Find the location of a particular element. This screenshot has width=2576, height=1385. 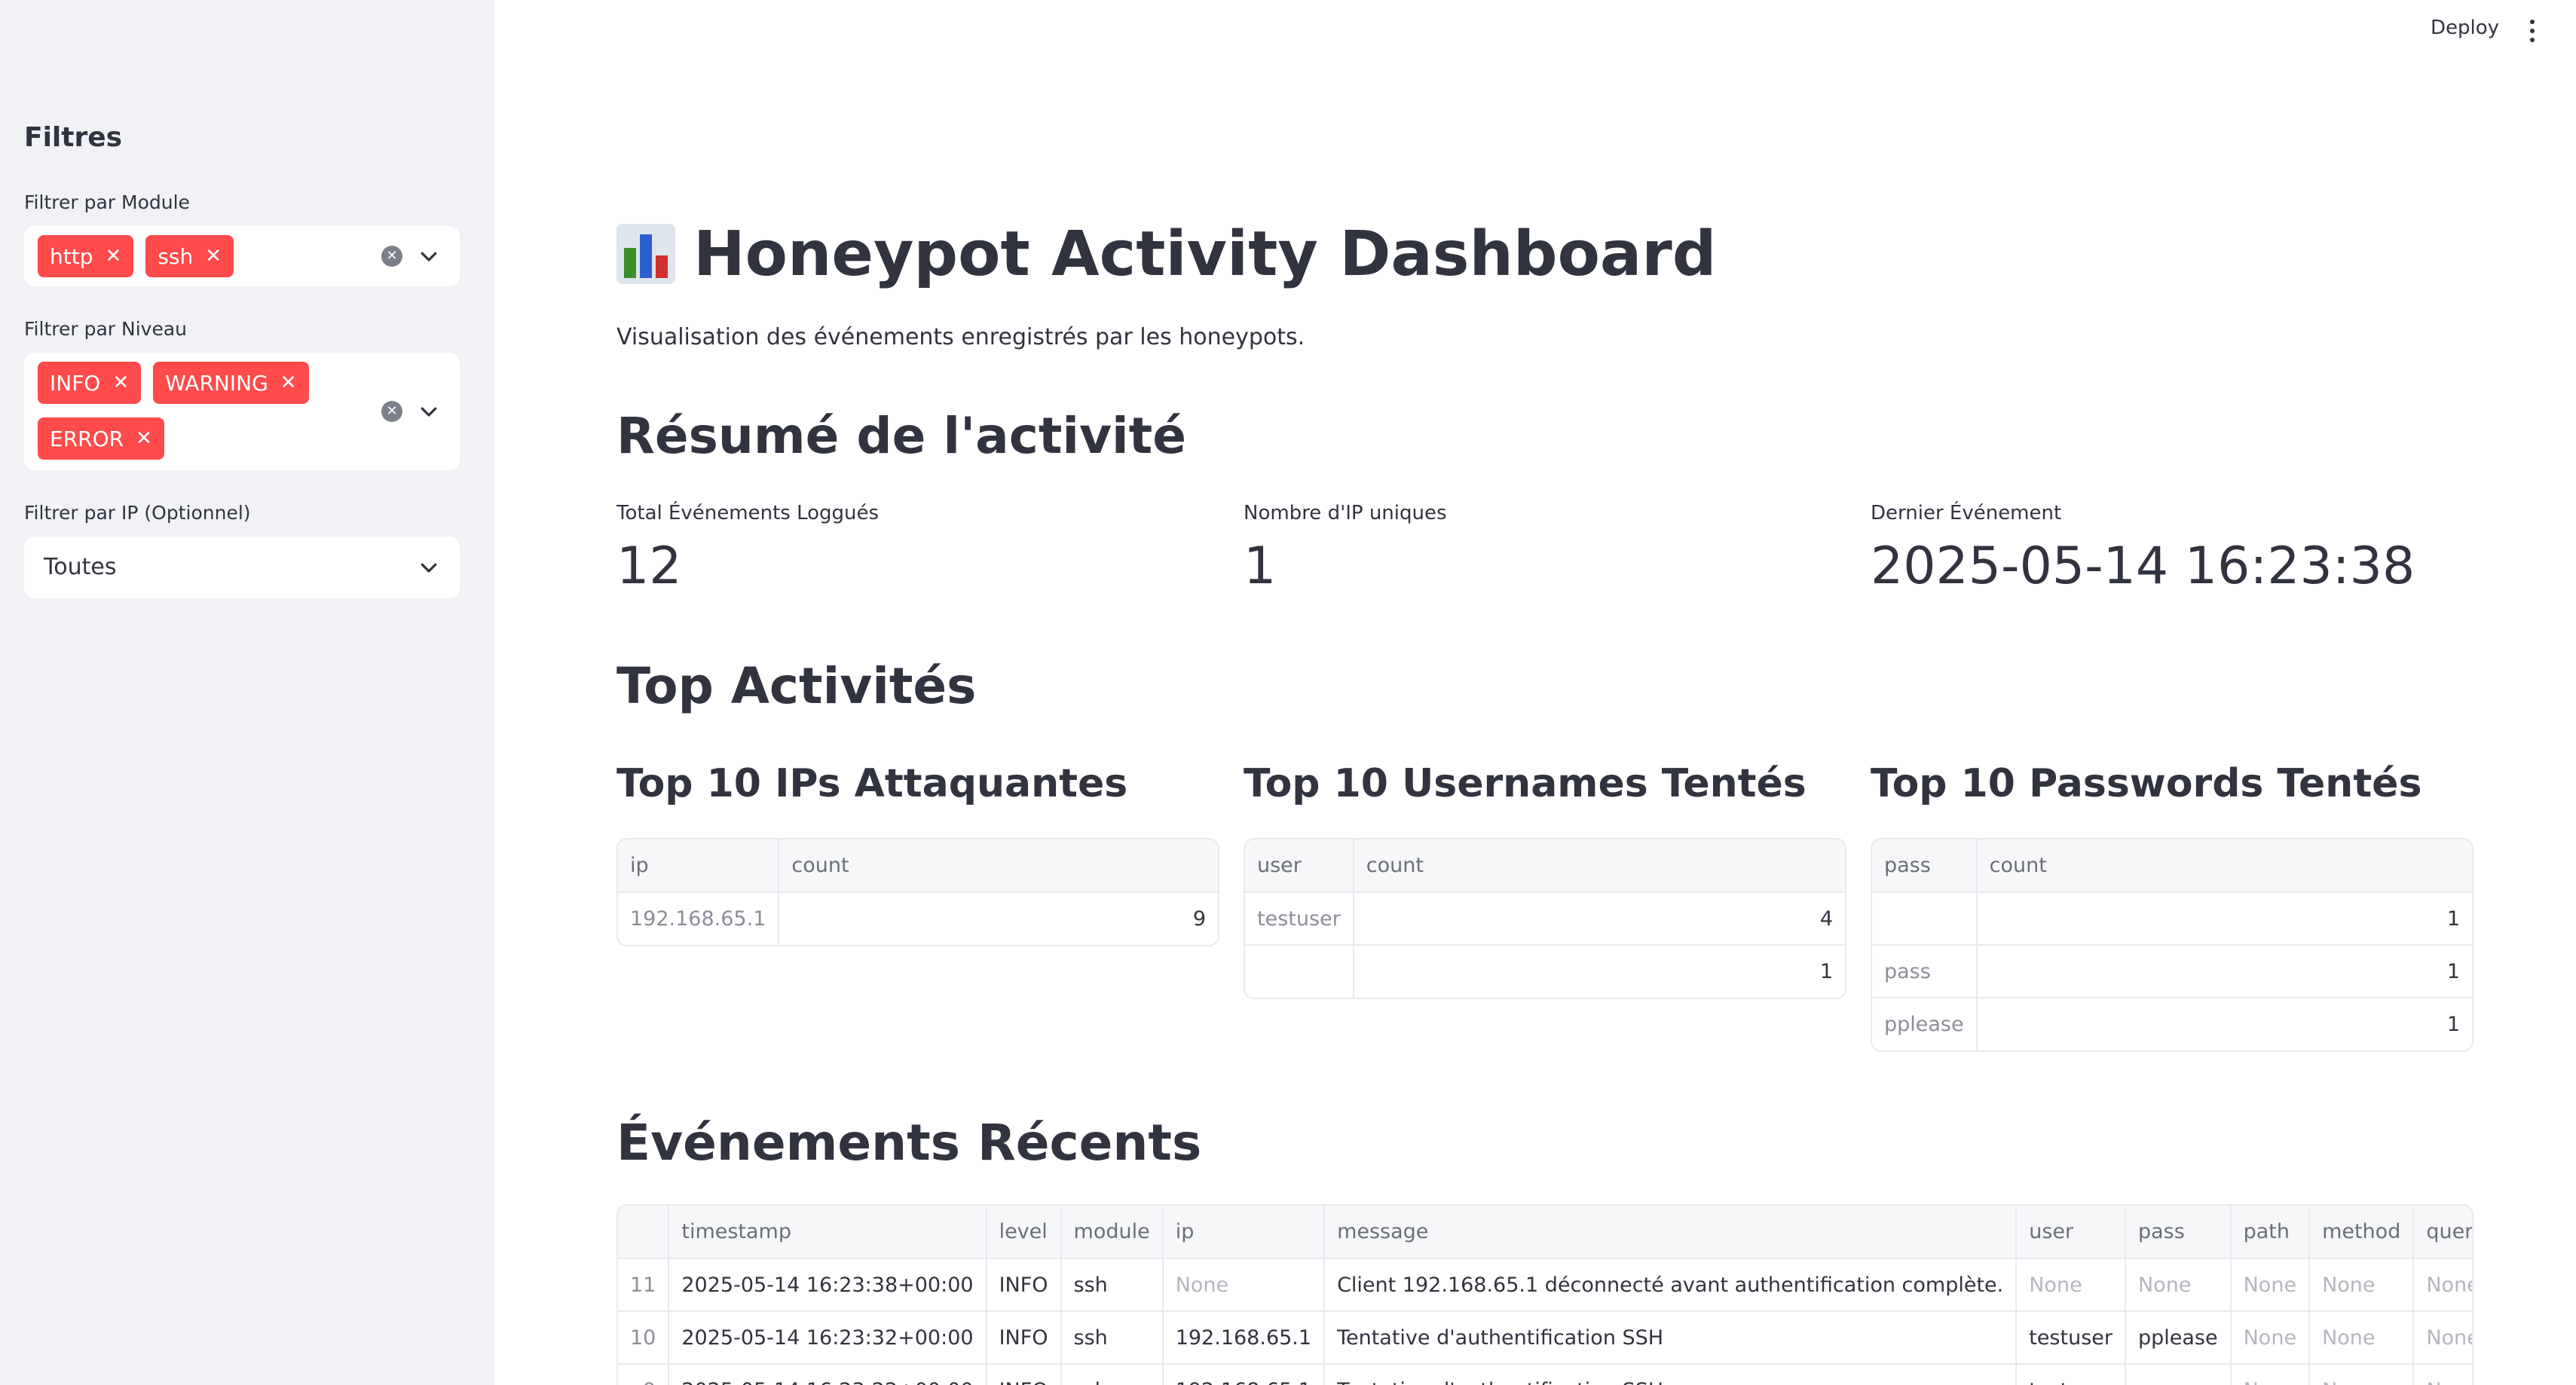

top-ips-table: ip count 192.168.65.1 9 is located at coordinates (918, 892).